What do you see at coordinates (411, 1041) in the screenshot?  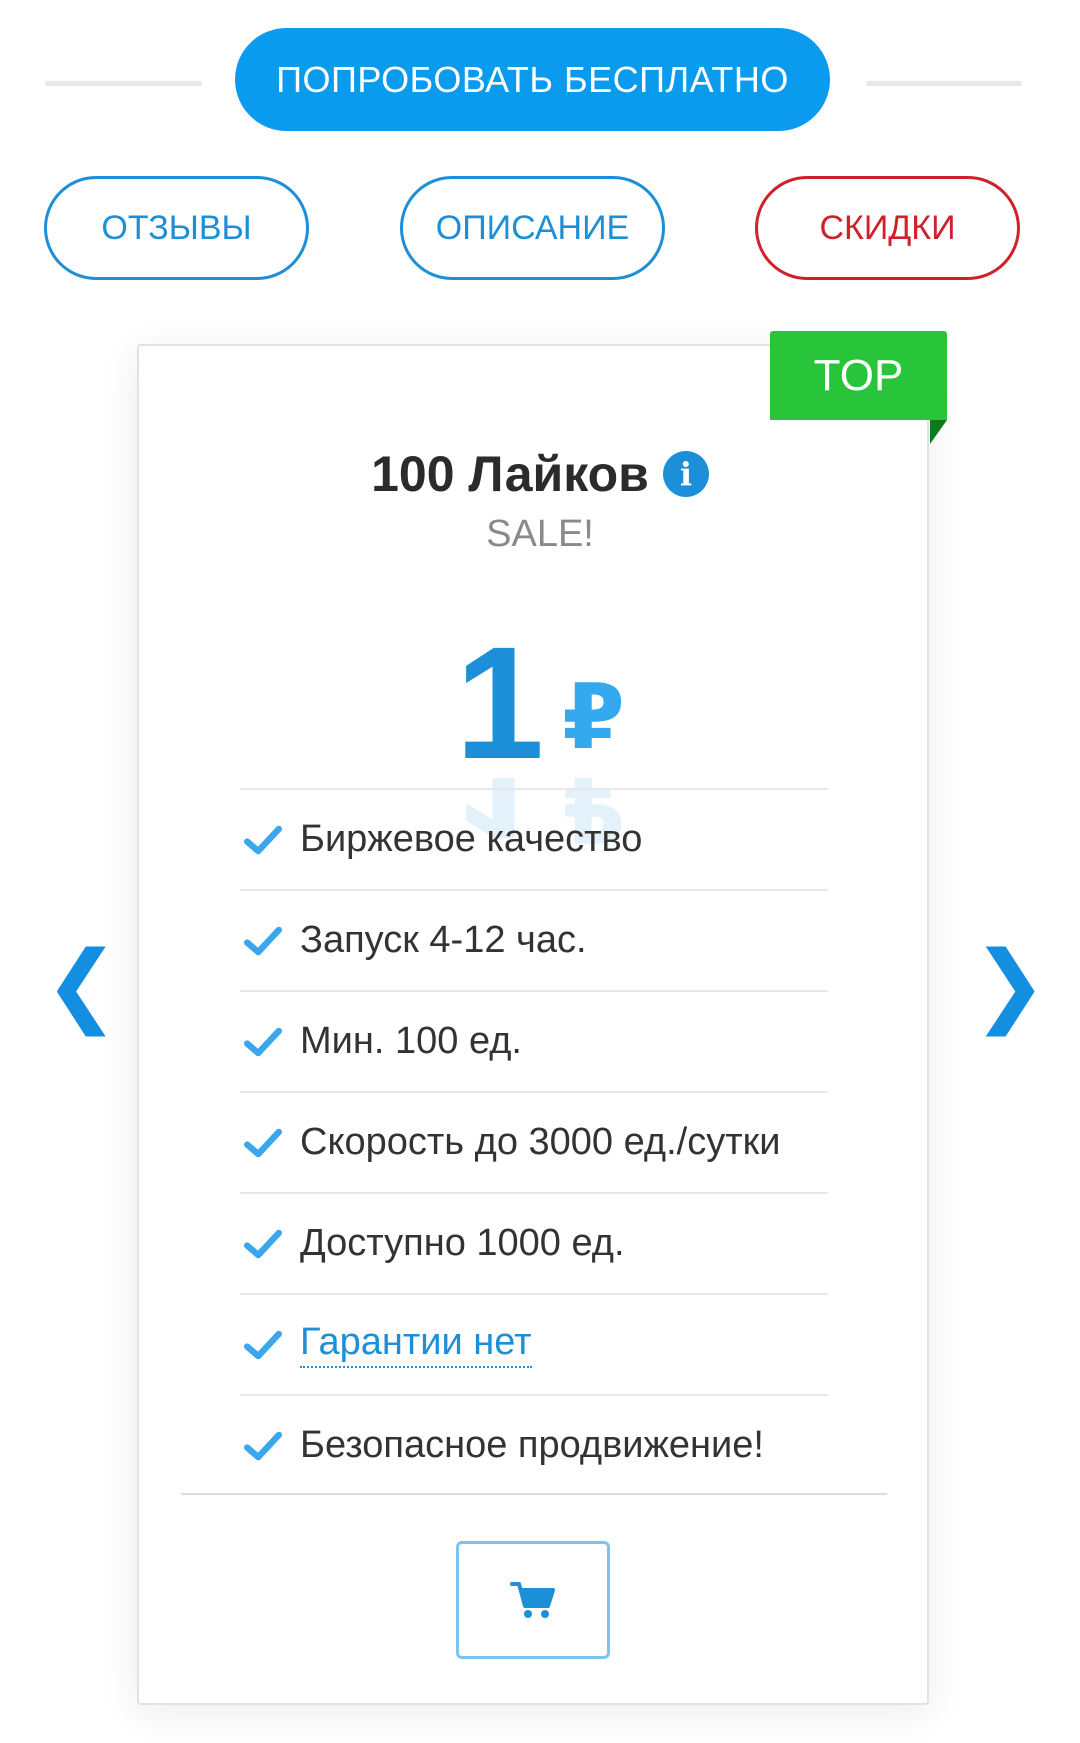 I see `feature-text: Мин. 100 ед.` at bounding box center [411, 1041].